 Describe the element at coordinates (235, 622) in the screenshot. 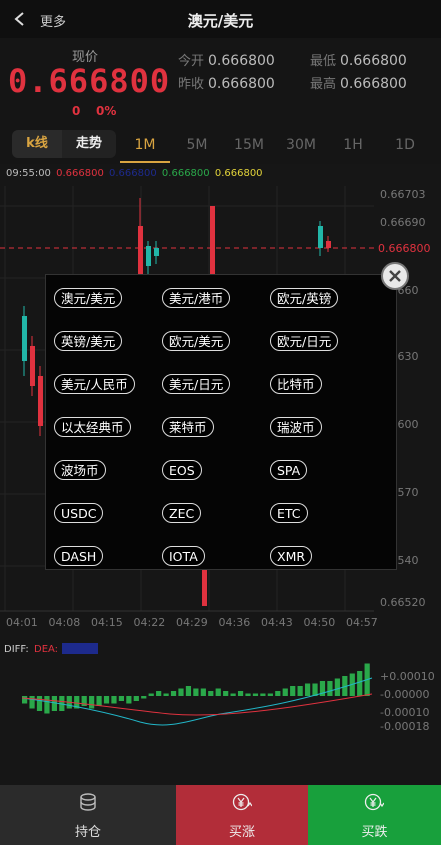

I see `x-tick-label: 04:36` at that location.